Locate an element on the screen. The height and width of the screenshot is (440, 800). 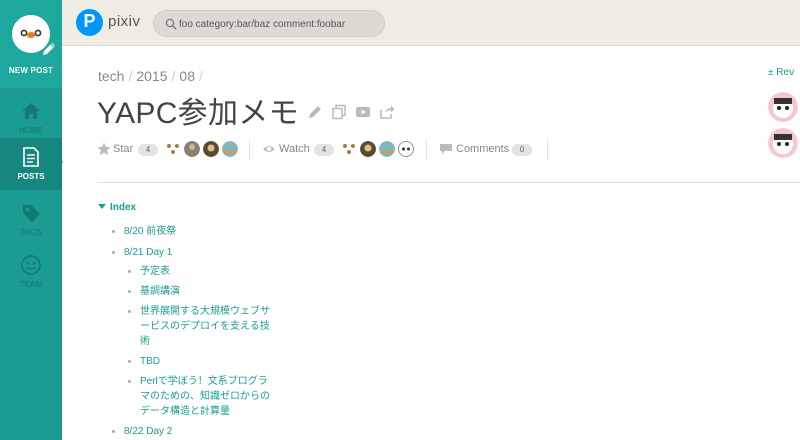
watch-label: Watch is located at coordinates (294, 149).